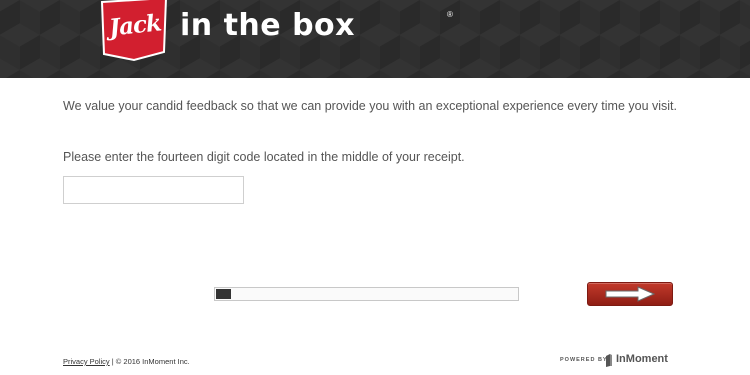  I want to click on privacy-policy-link: Privacy Policy, so click(86, 361).